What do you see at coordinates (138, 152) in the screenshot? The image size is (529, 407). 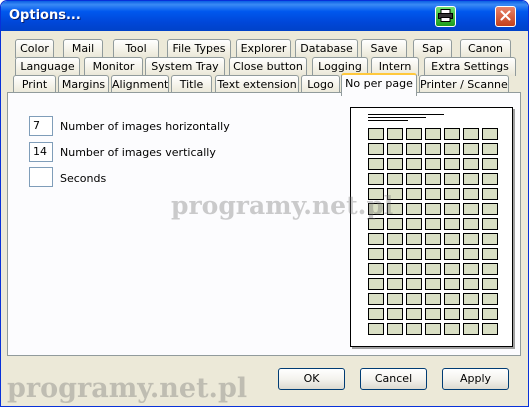 I see `vertical-count-label: Number of images vertically` at bounding box center [138, 152].